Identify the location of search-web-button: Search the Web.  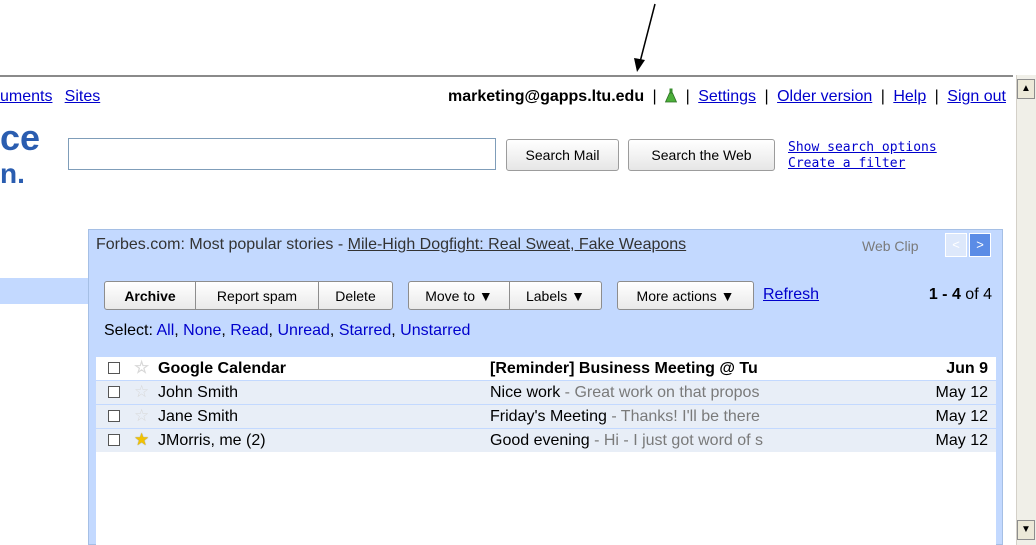
(701, 155).